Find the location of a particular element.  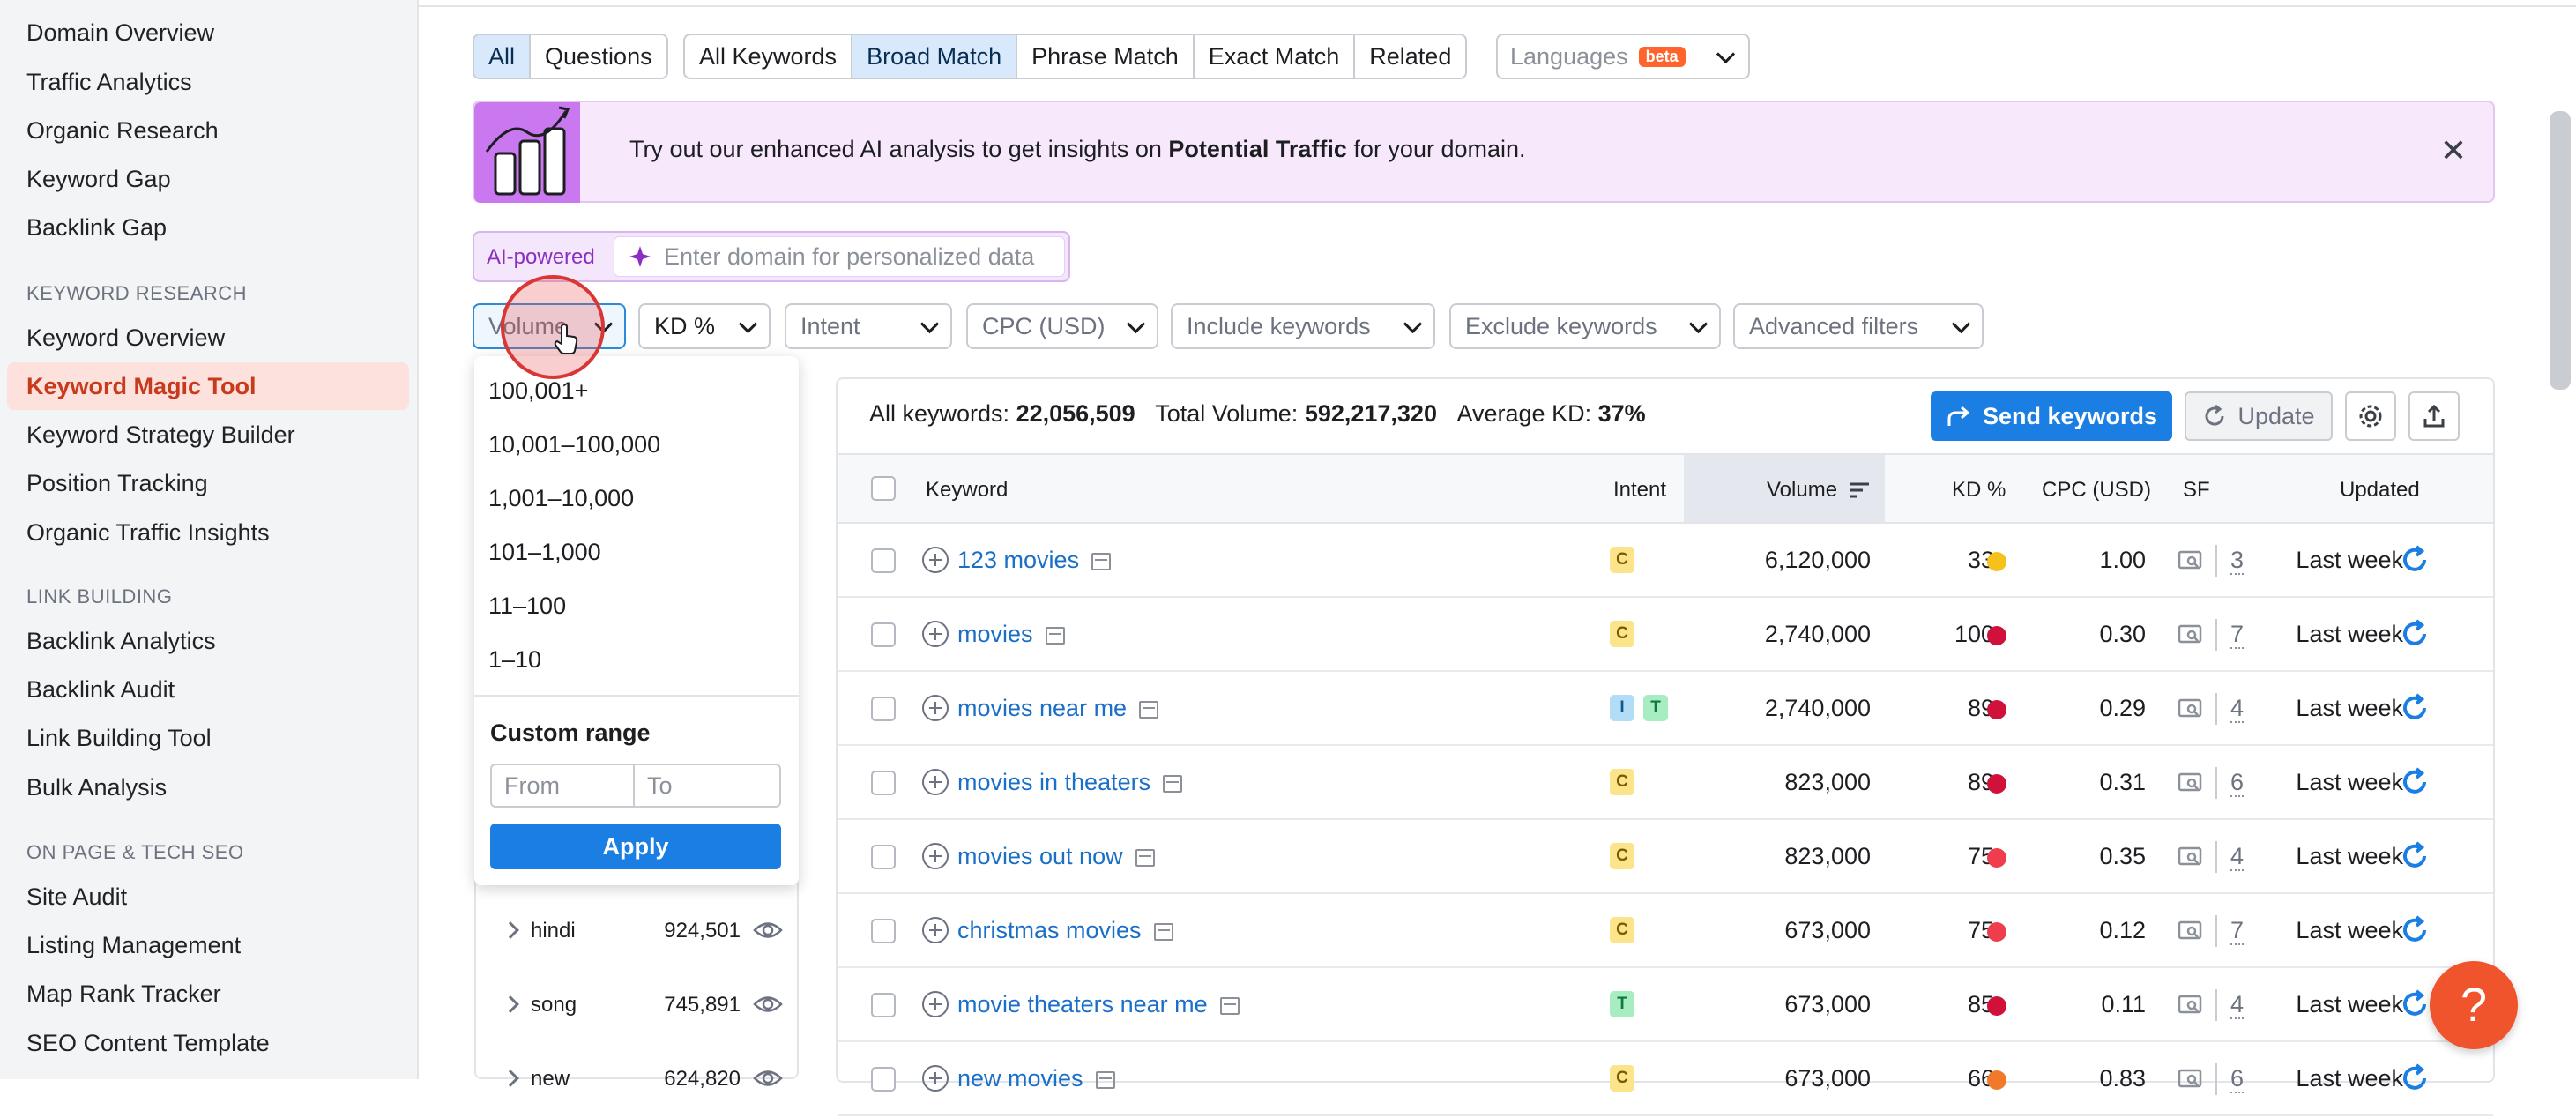

header-keyword: Keyword is located at coordinates (967, 491).